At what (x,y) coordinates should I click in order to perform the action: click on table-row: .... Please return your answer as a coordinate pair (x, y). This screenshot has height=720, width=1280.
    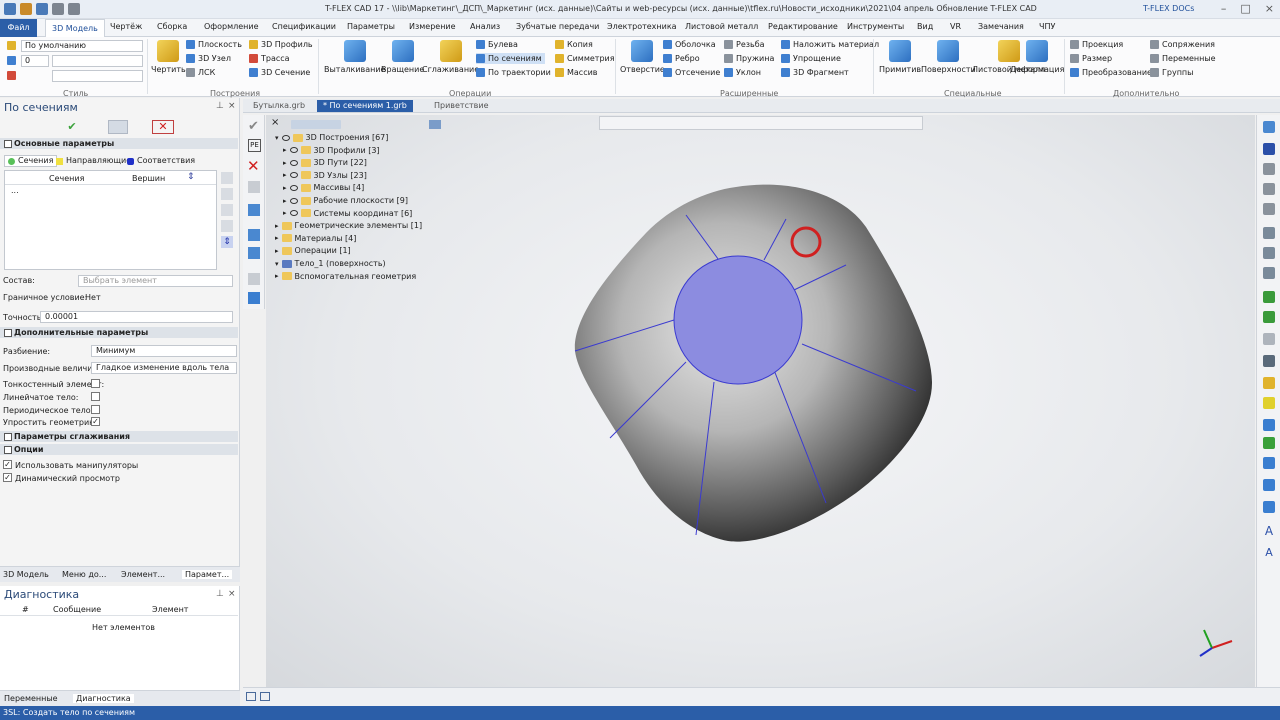
    Looking at the image, I should click on (15, 190).